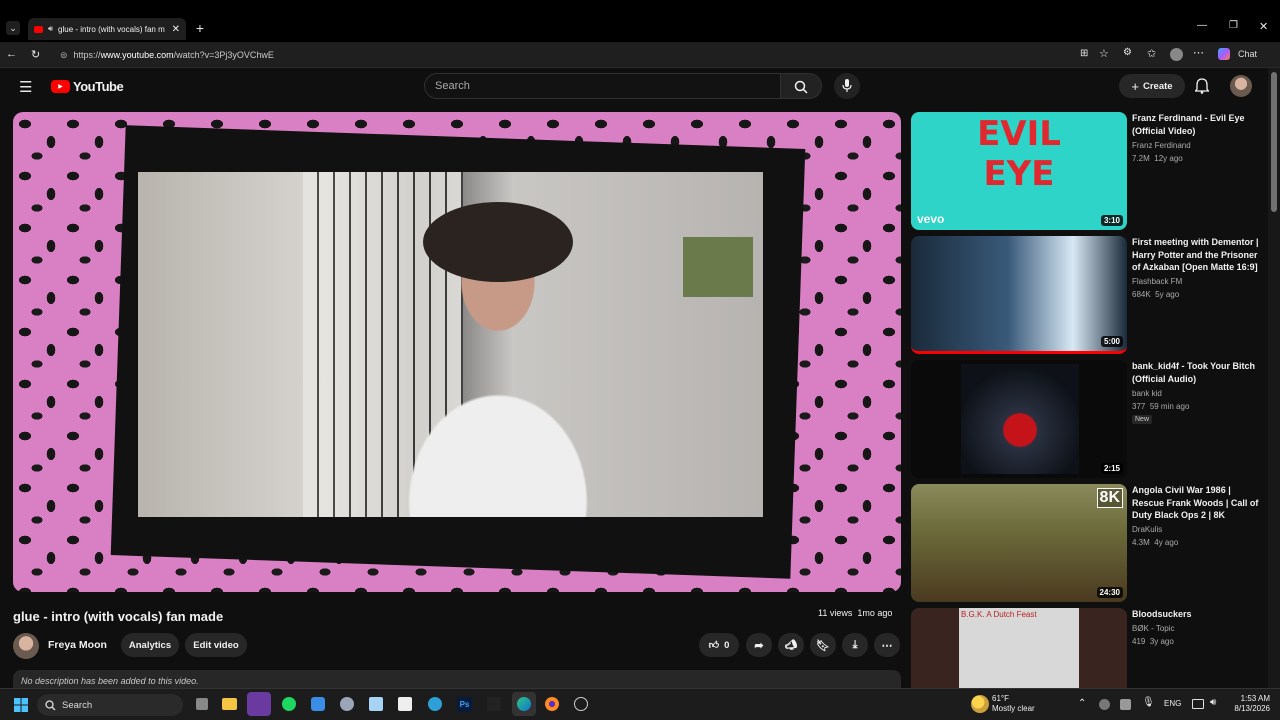  What do you see at coordinates (1127, 52) in the screenshot?
I see `extensions-icon: ⚙` at bounding box center [1127, 52].